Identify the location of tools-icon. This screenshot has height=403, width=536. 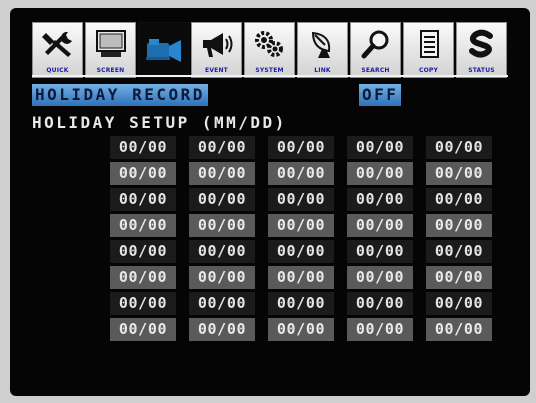
(56, 44).